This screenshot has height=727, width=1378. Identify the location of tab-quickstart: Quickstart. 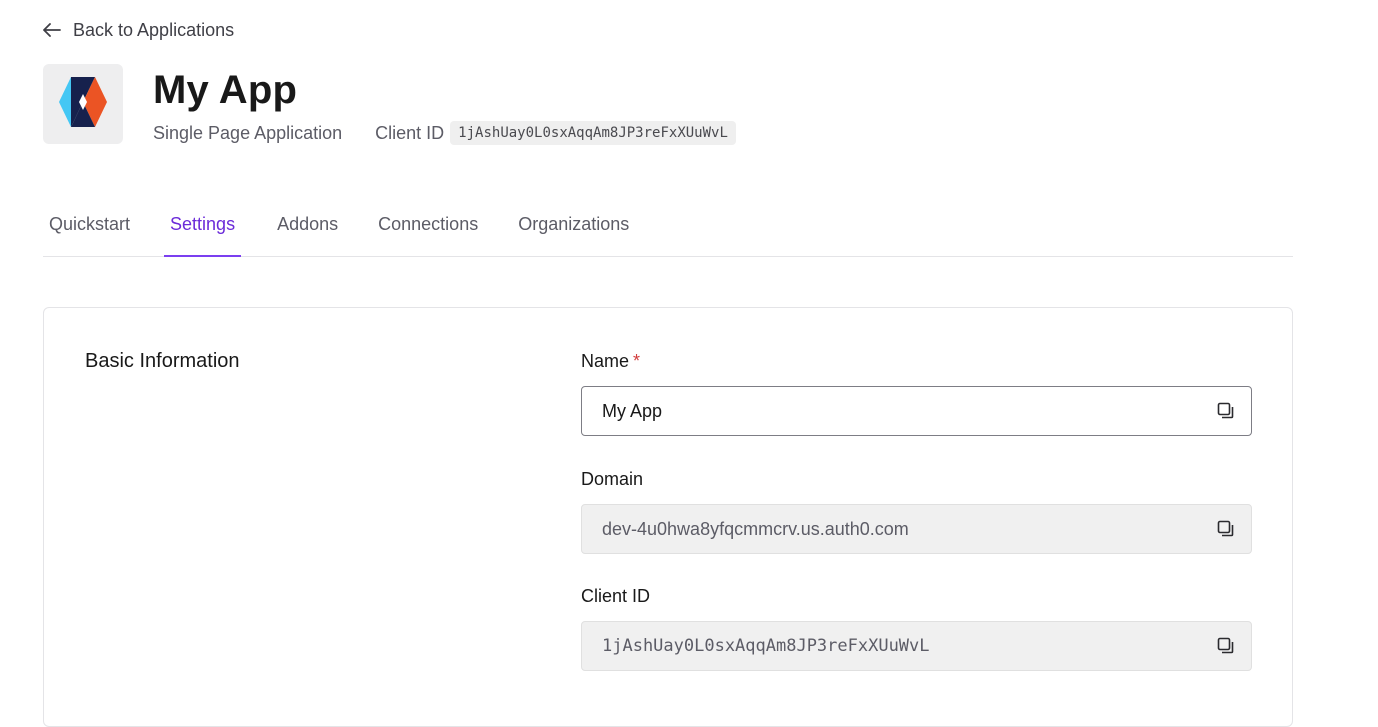
(96, 228).